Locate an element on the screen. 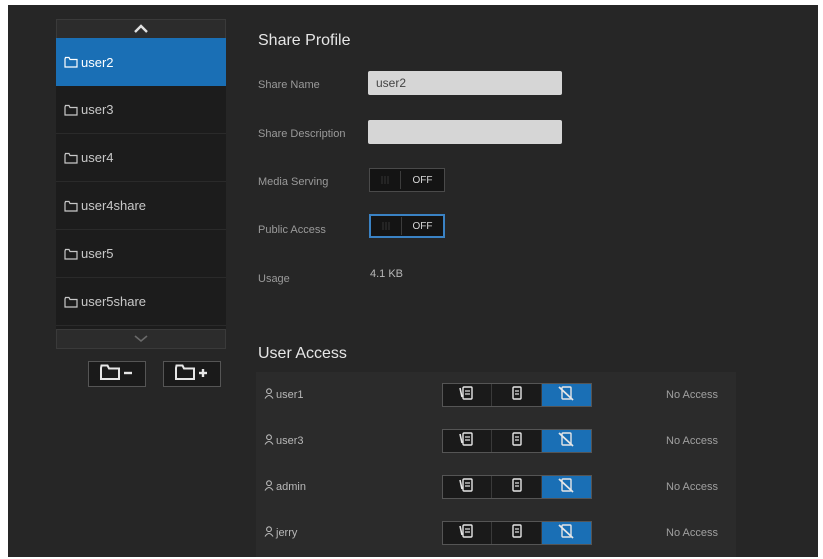  user-row: admin No Access is located at coordinates (496, 487).